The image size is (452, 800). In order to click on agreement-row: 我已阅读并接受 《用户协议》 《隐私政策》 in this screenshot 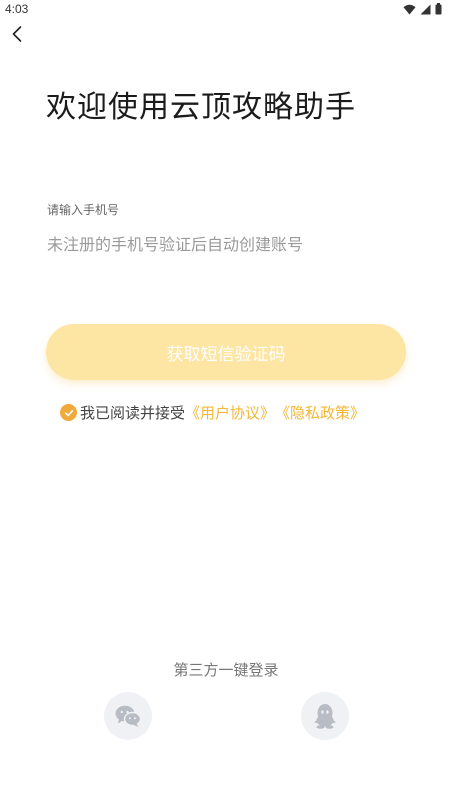, I will do `click(212, 412)`.